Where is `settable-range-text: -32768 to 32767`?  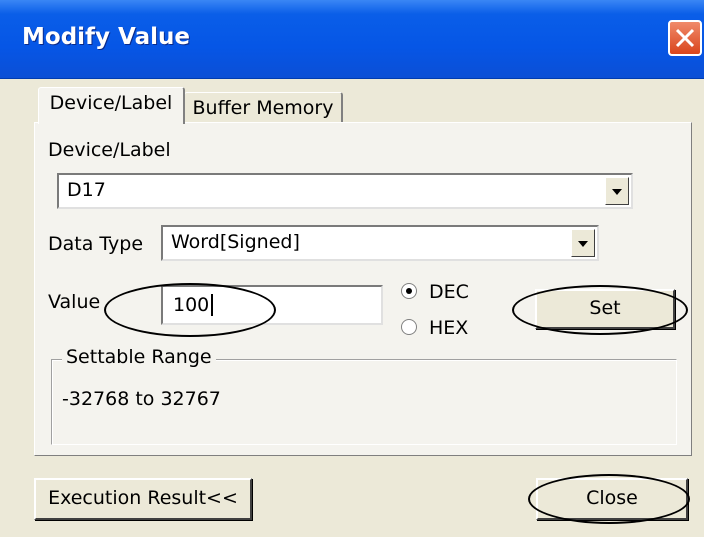
settable-range-text: -32768 to 32767 is located at coordinates (141, 399).